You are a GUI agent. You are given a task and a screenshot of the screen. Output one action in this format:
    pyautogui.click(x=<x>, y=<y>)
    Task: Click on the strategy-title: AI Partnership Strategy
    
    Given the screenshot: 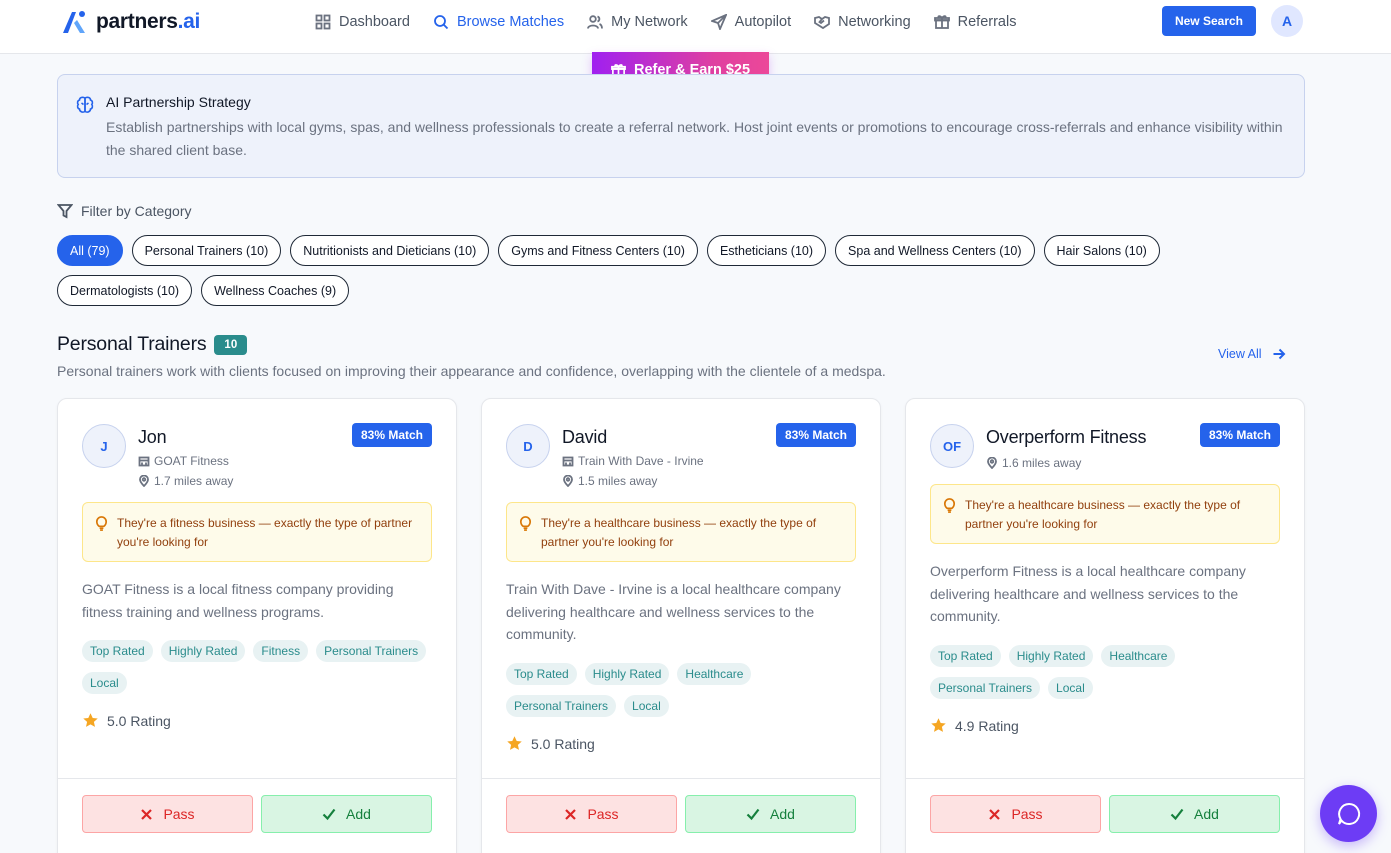 What is the action you would take?
    pyautogui.click(x=178, y=102)
    